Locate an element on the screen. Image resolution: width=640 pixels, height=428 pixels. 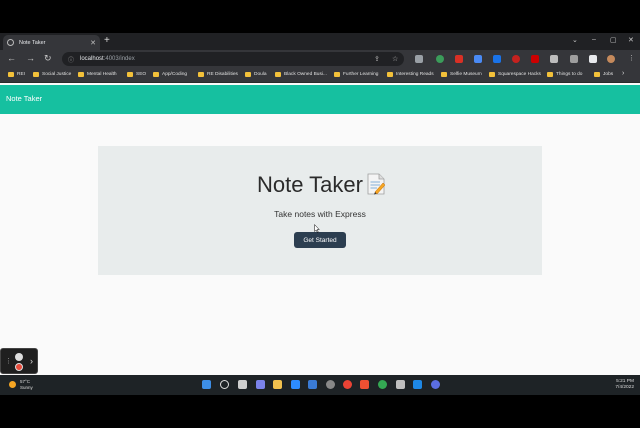
bookmark-item: Interesting Reads is located at coordinates (410, 74).